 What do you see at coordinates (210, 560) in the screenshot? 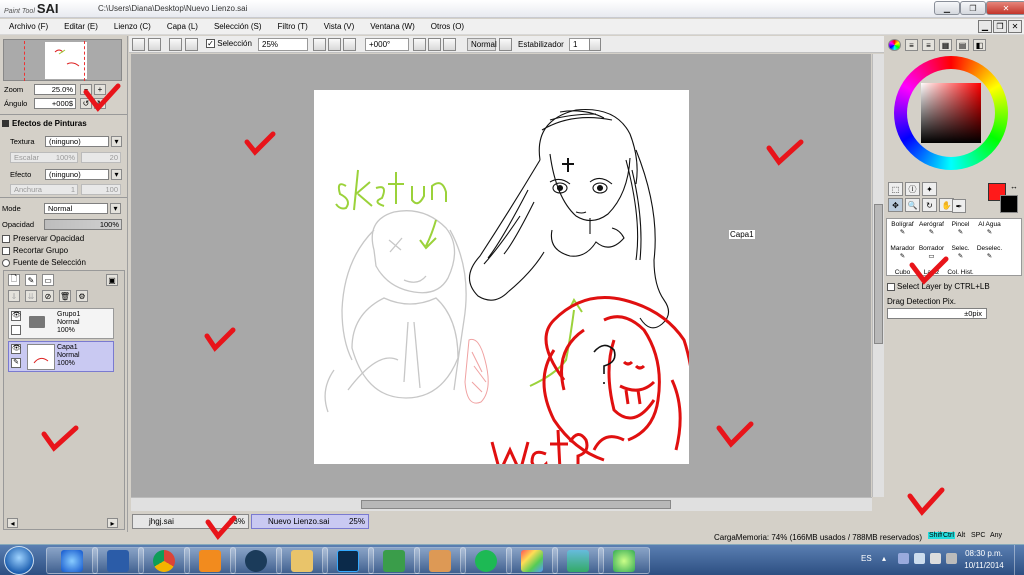
I see `taskbar-app-media` at bounding box center [210, 560].